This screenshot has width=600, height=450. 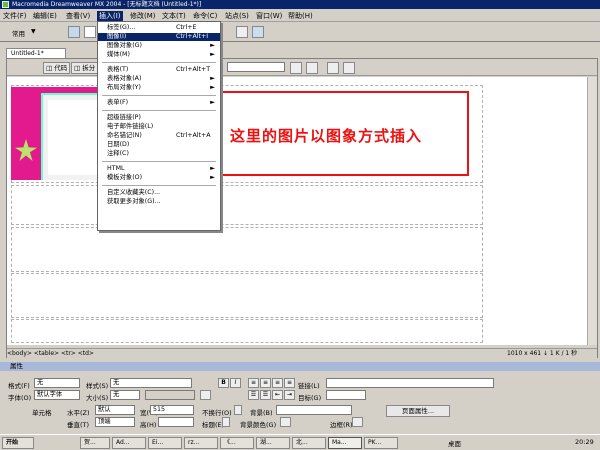 I want to click on menu-modify: 修改(M), so click(x=143, y=16).